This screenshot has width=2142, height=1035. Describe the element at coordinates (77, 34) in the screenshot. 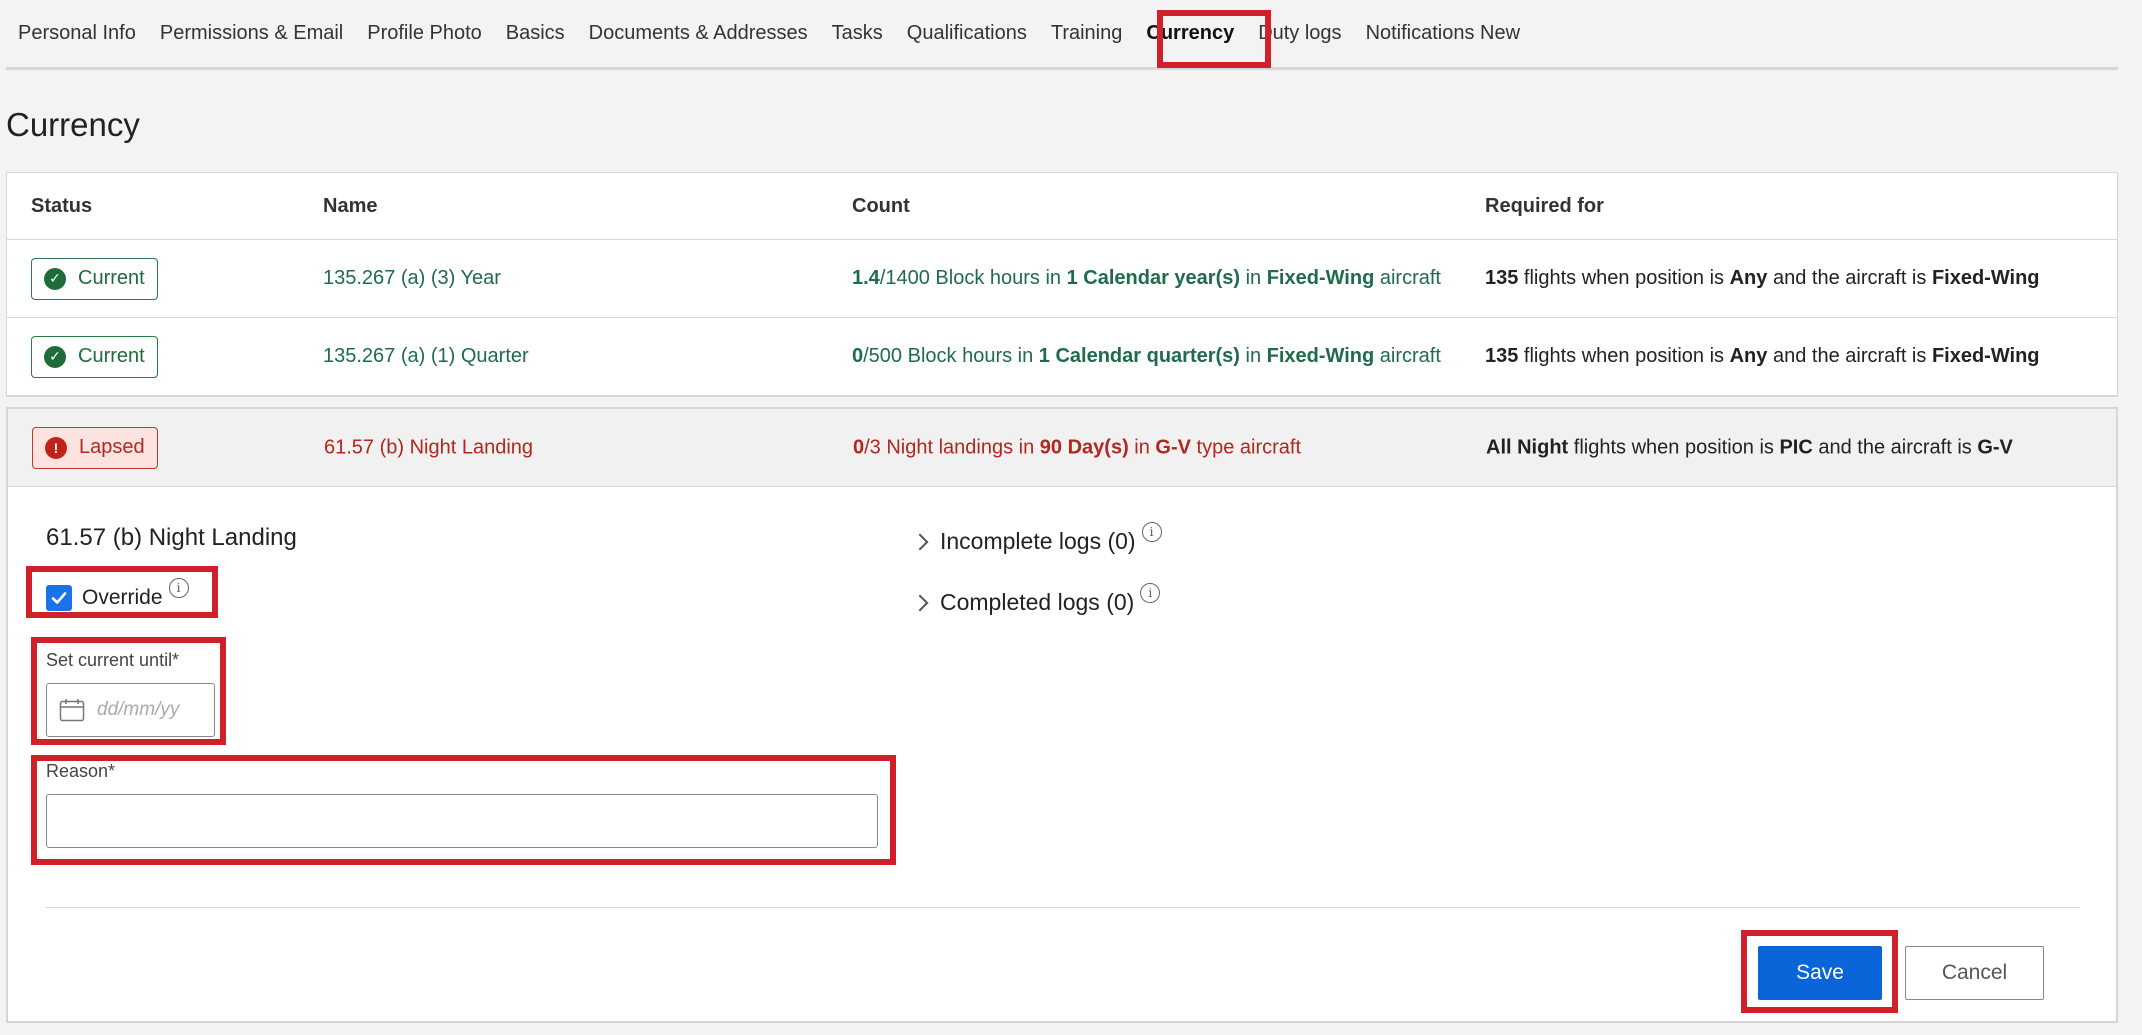

I see `tab-personal-info: Personal Info` at that location.